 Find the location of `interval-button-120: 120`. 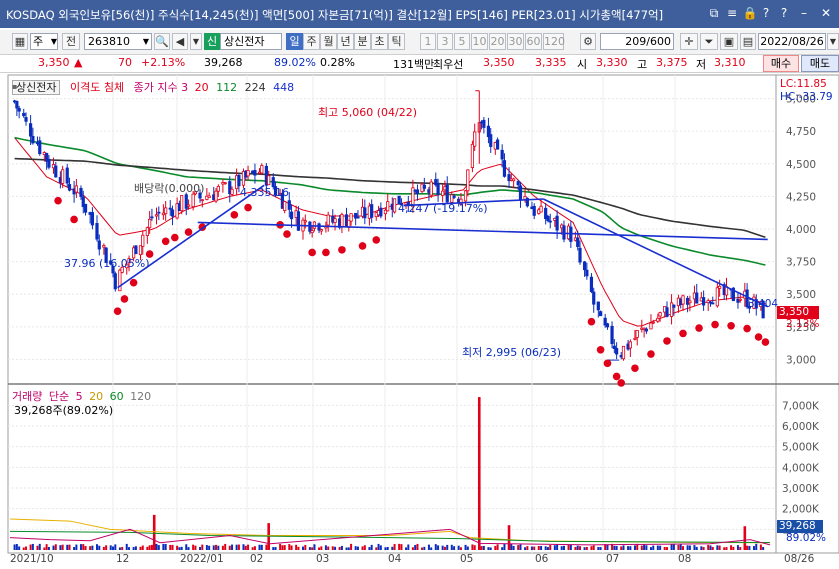

interval-button-120: 120 is located at coordinates (554, 41).